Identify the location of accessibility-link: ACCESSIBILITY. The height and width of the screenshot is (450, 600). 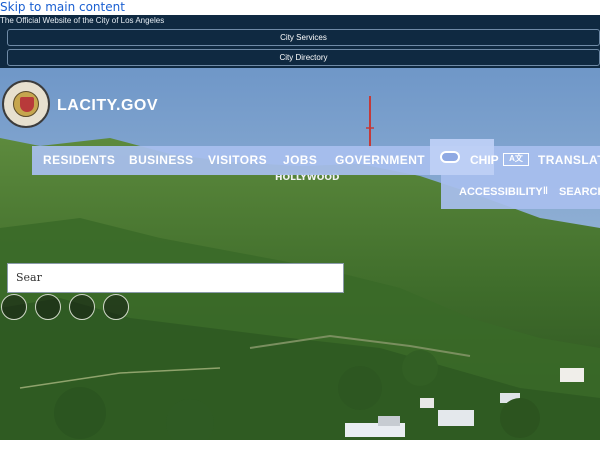
(501, 192).